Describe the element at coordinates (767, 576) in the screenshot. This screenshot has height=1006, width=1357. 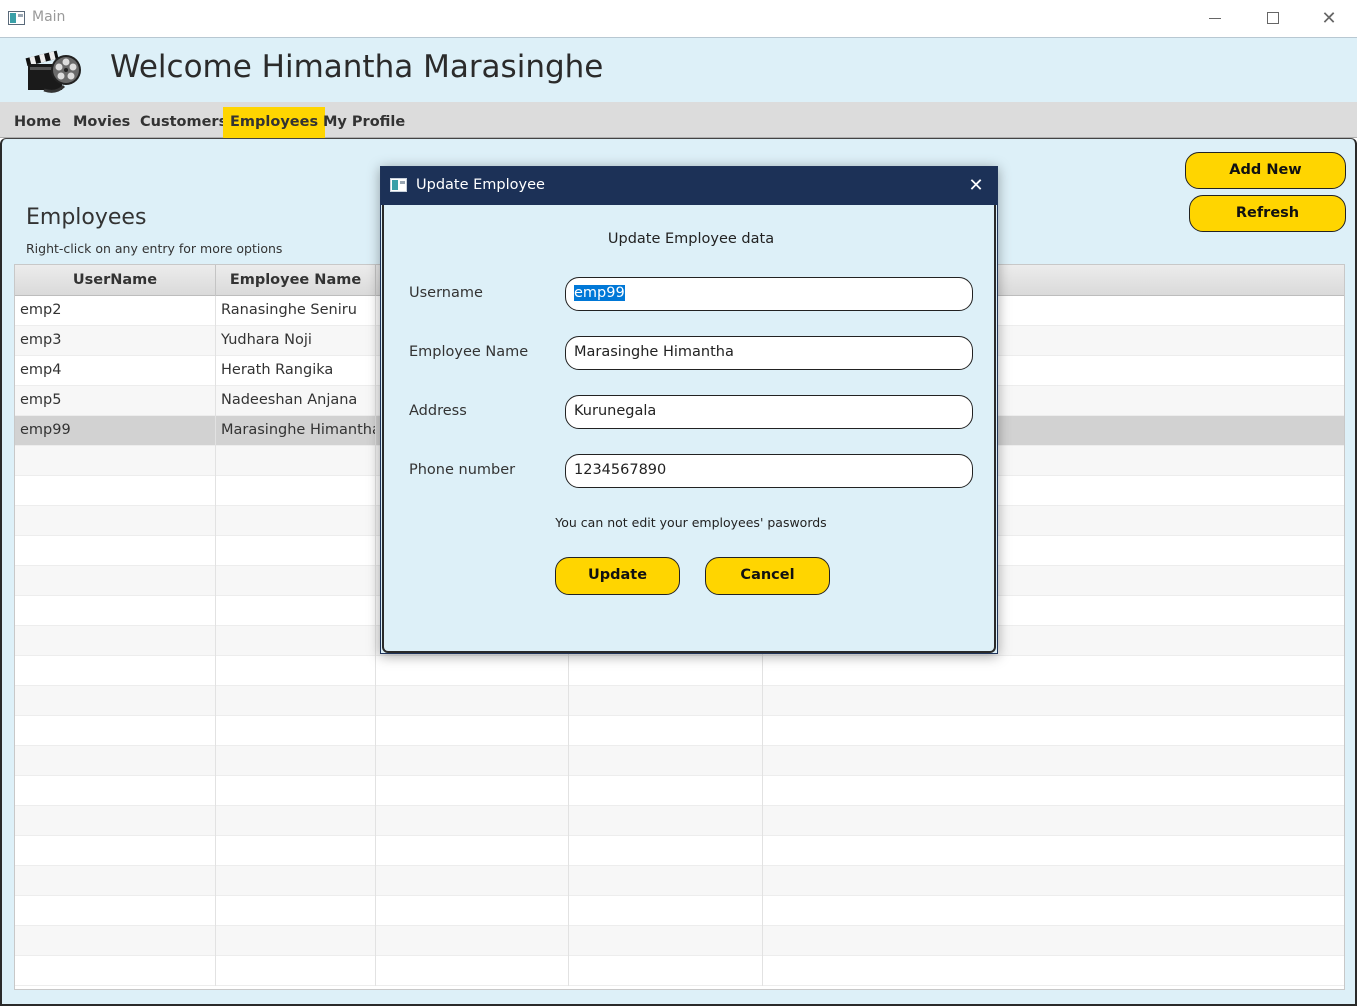
I see `cancel-button: Cancel` at that location.